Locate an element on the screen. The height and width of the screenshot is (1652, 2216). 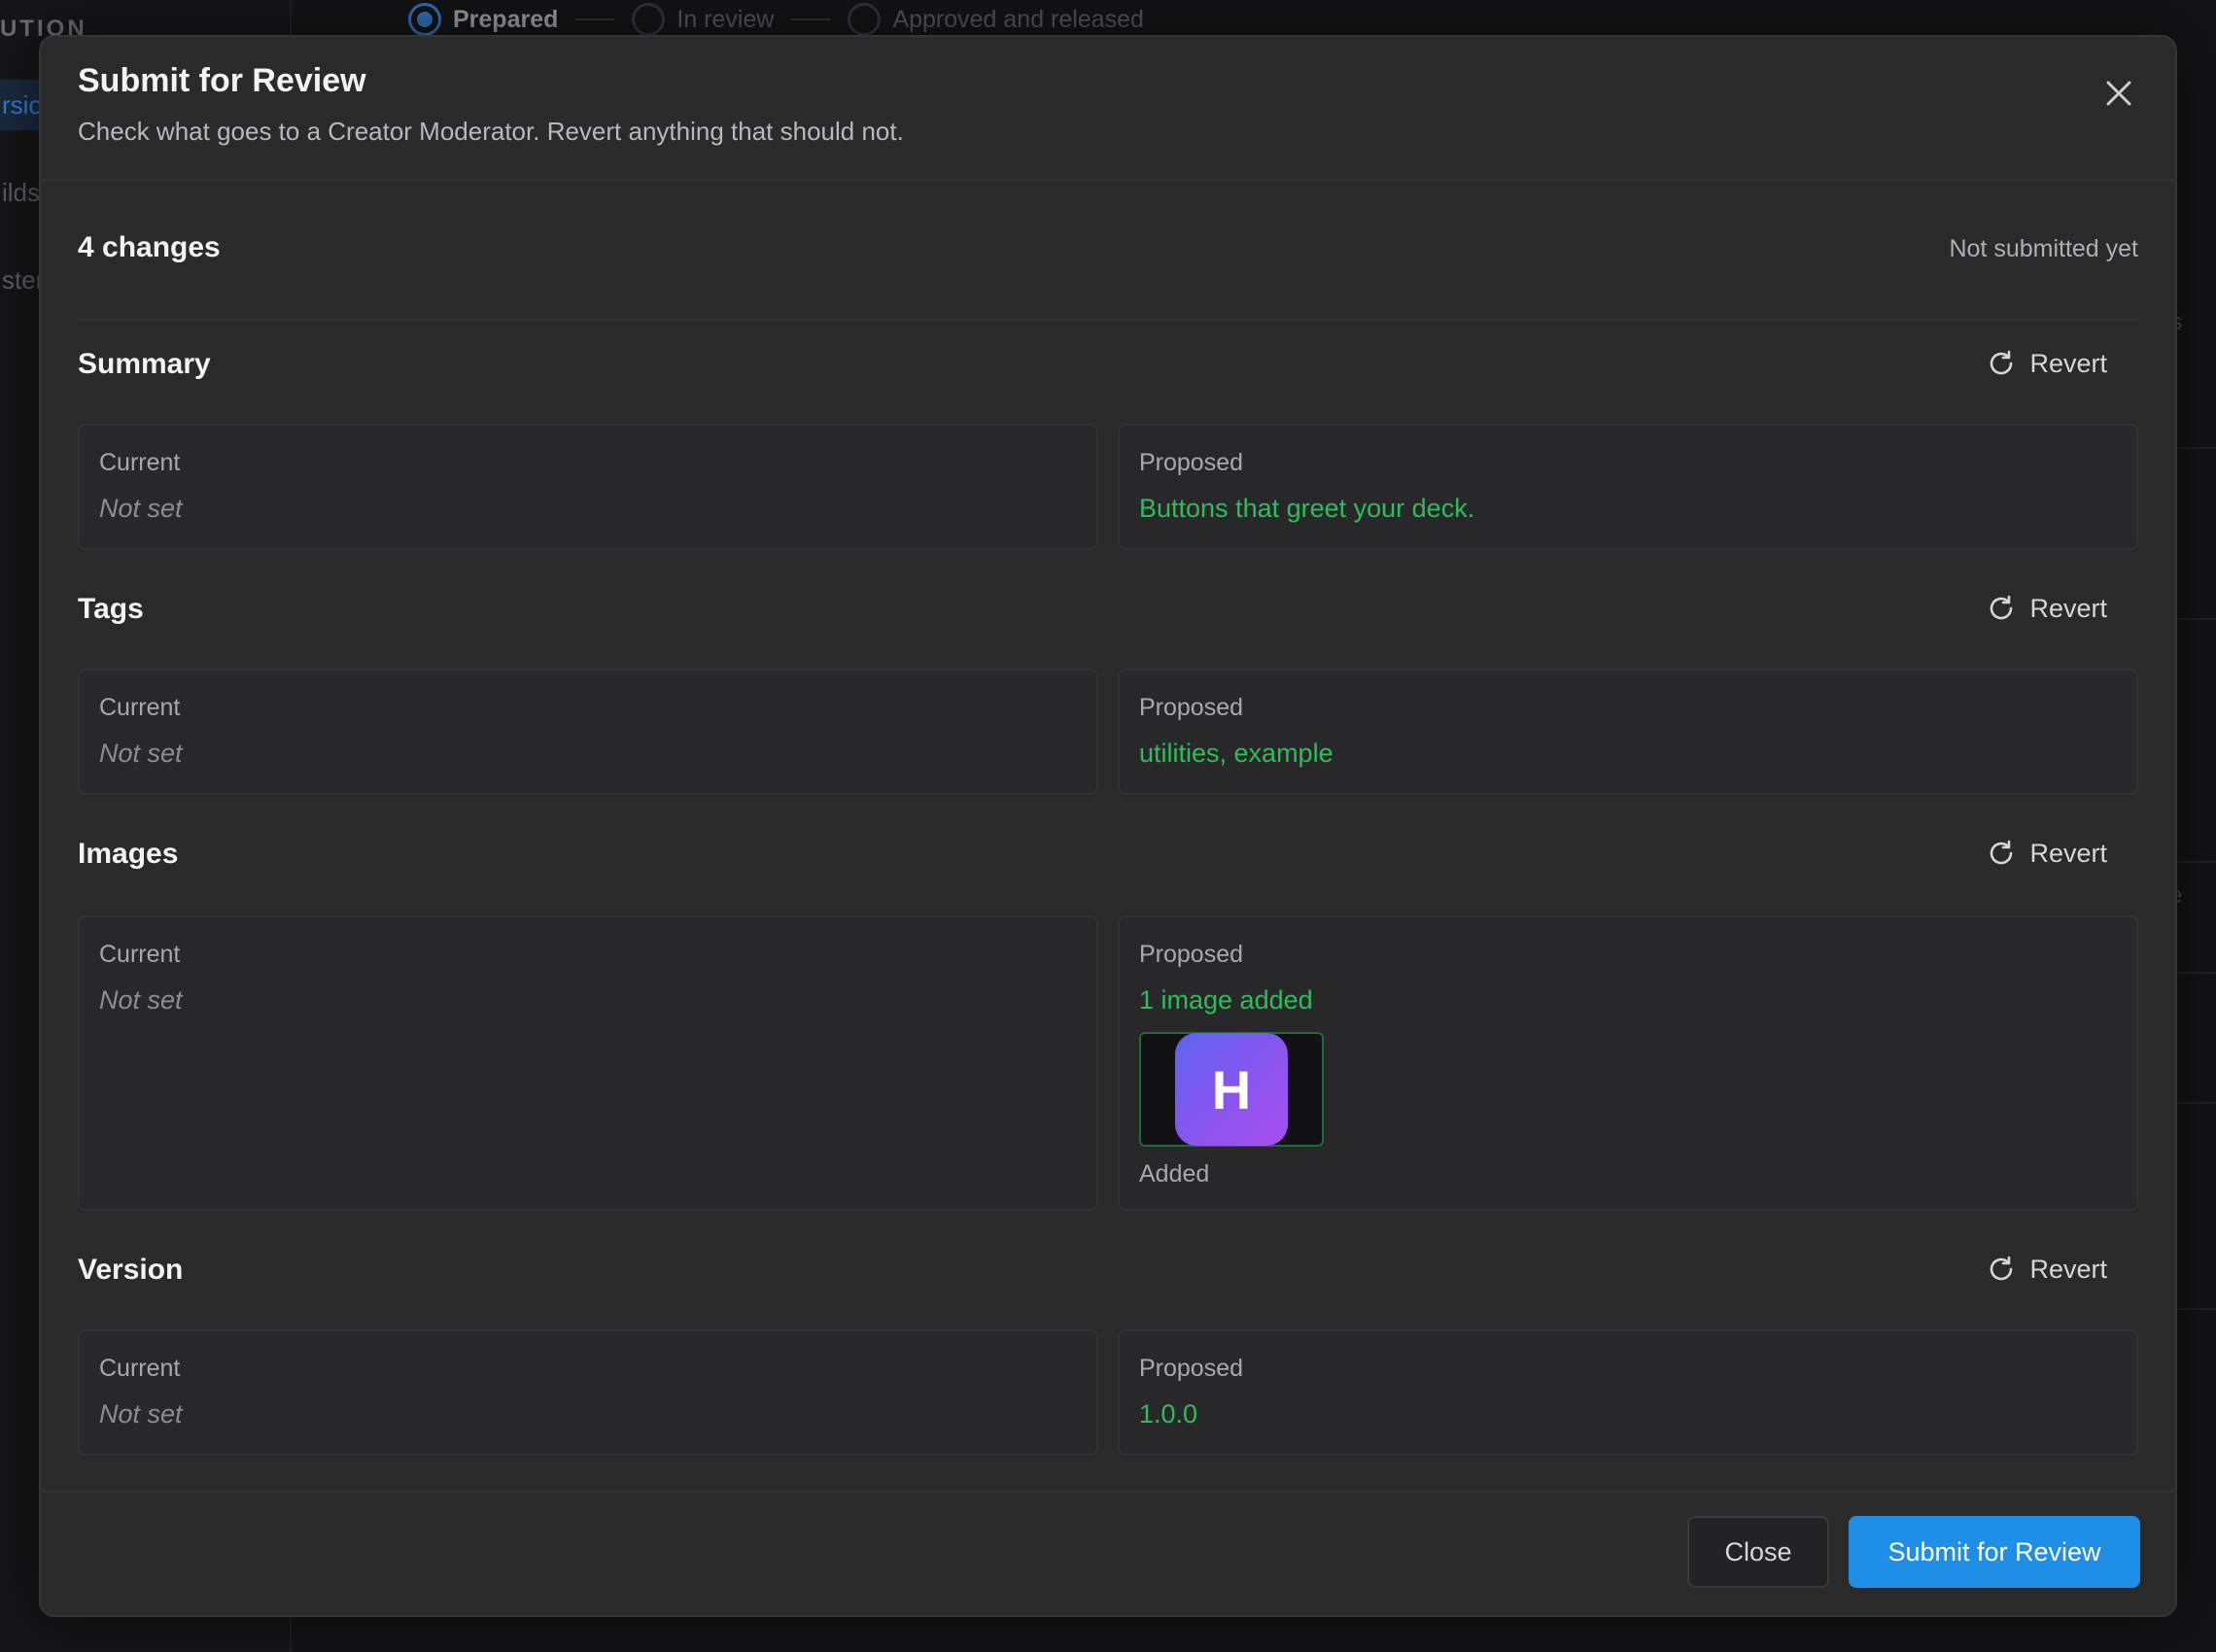
step-label: Approved and released is located at coordinates (1018, 19).